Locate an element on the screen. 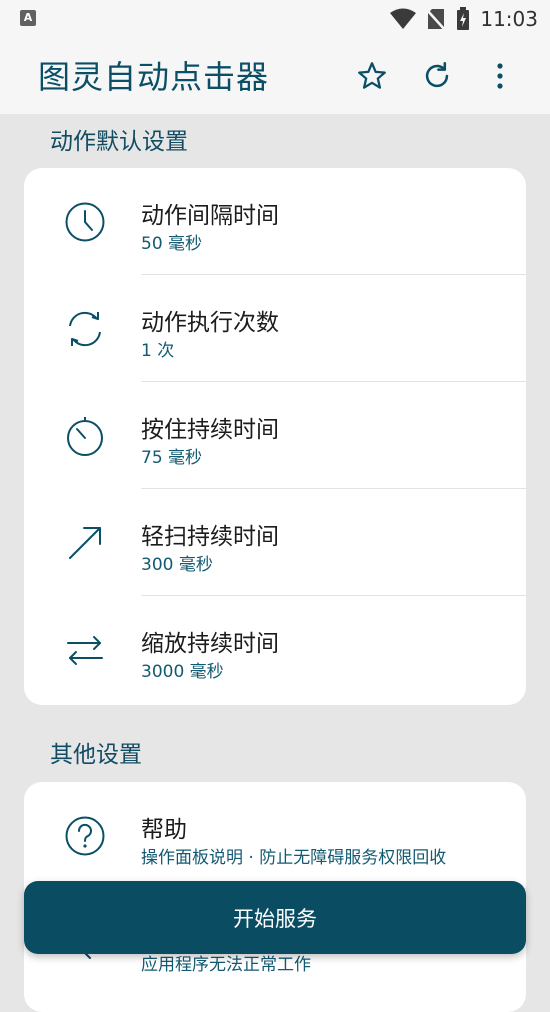 The image size is (550, 1012). timer-icon is located at coordinates (85, 436).